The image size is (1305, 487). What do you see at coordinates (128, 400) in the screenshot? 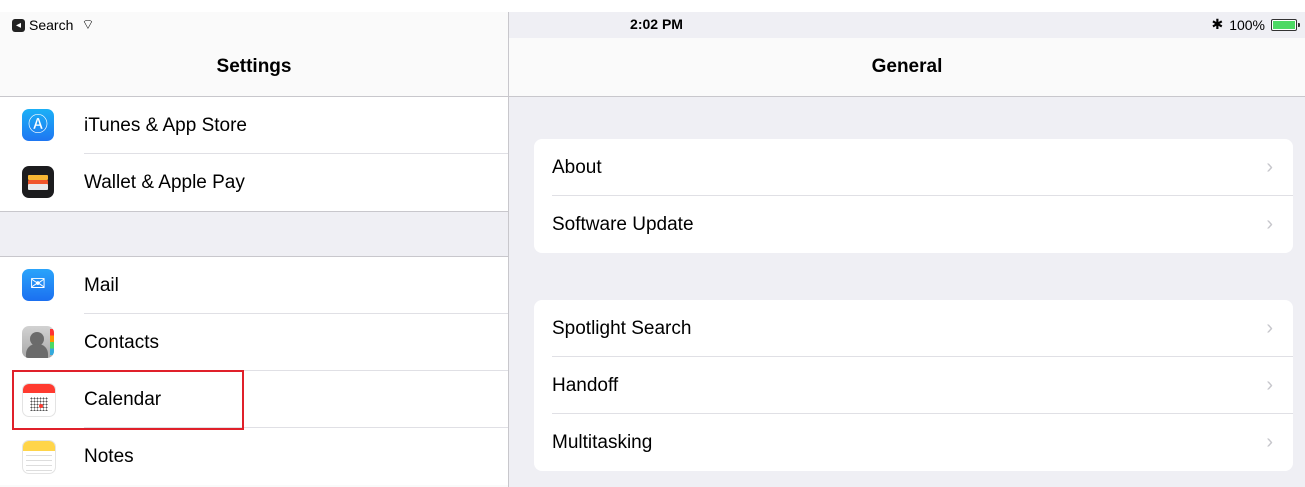
I see `calendar-highlight-box` at bounding box center [128, 400].